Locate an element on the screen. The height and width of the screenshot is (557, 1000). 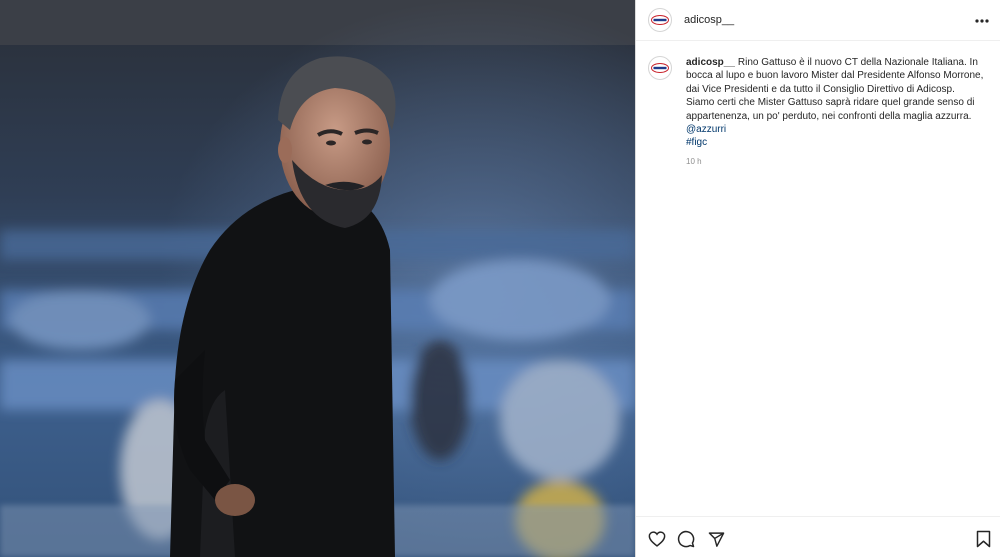
avatar is located at coordinates (660, 20).